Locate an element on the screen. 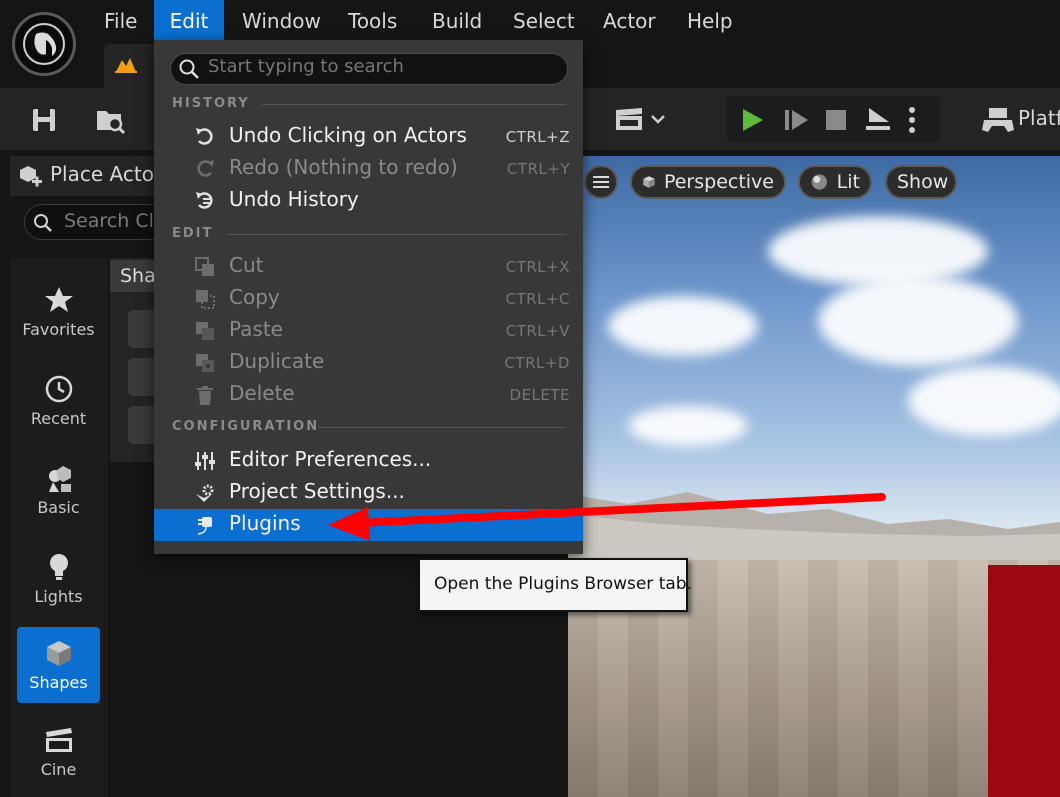 This screenshot has height=797, width=1060. lit-sphere-icon is located at coordinates (819, 182).